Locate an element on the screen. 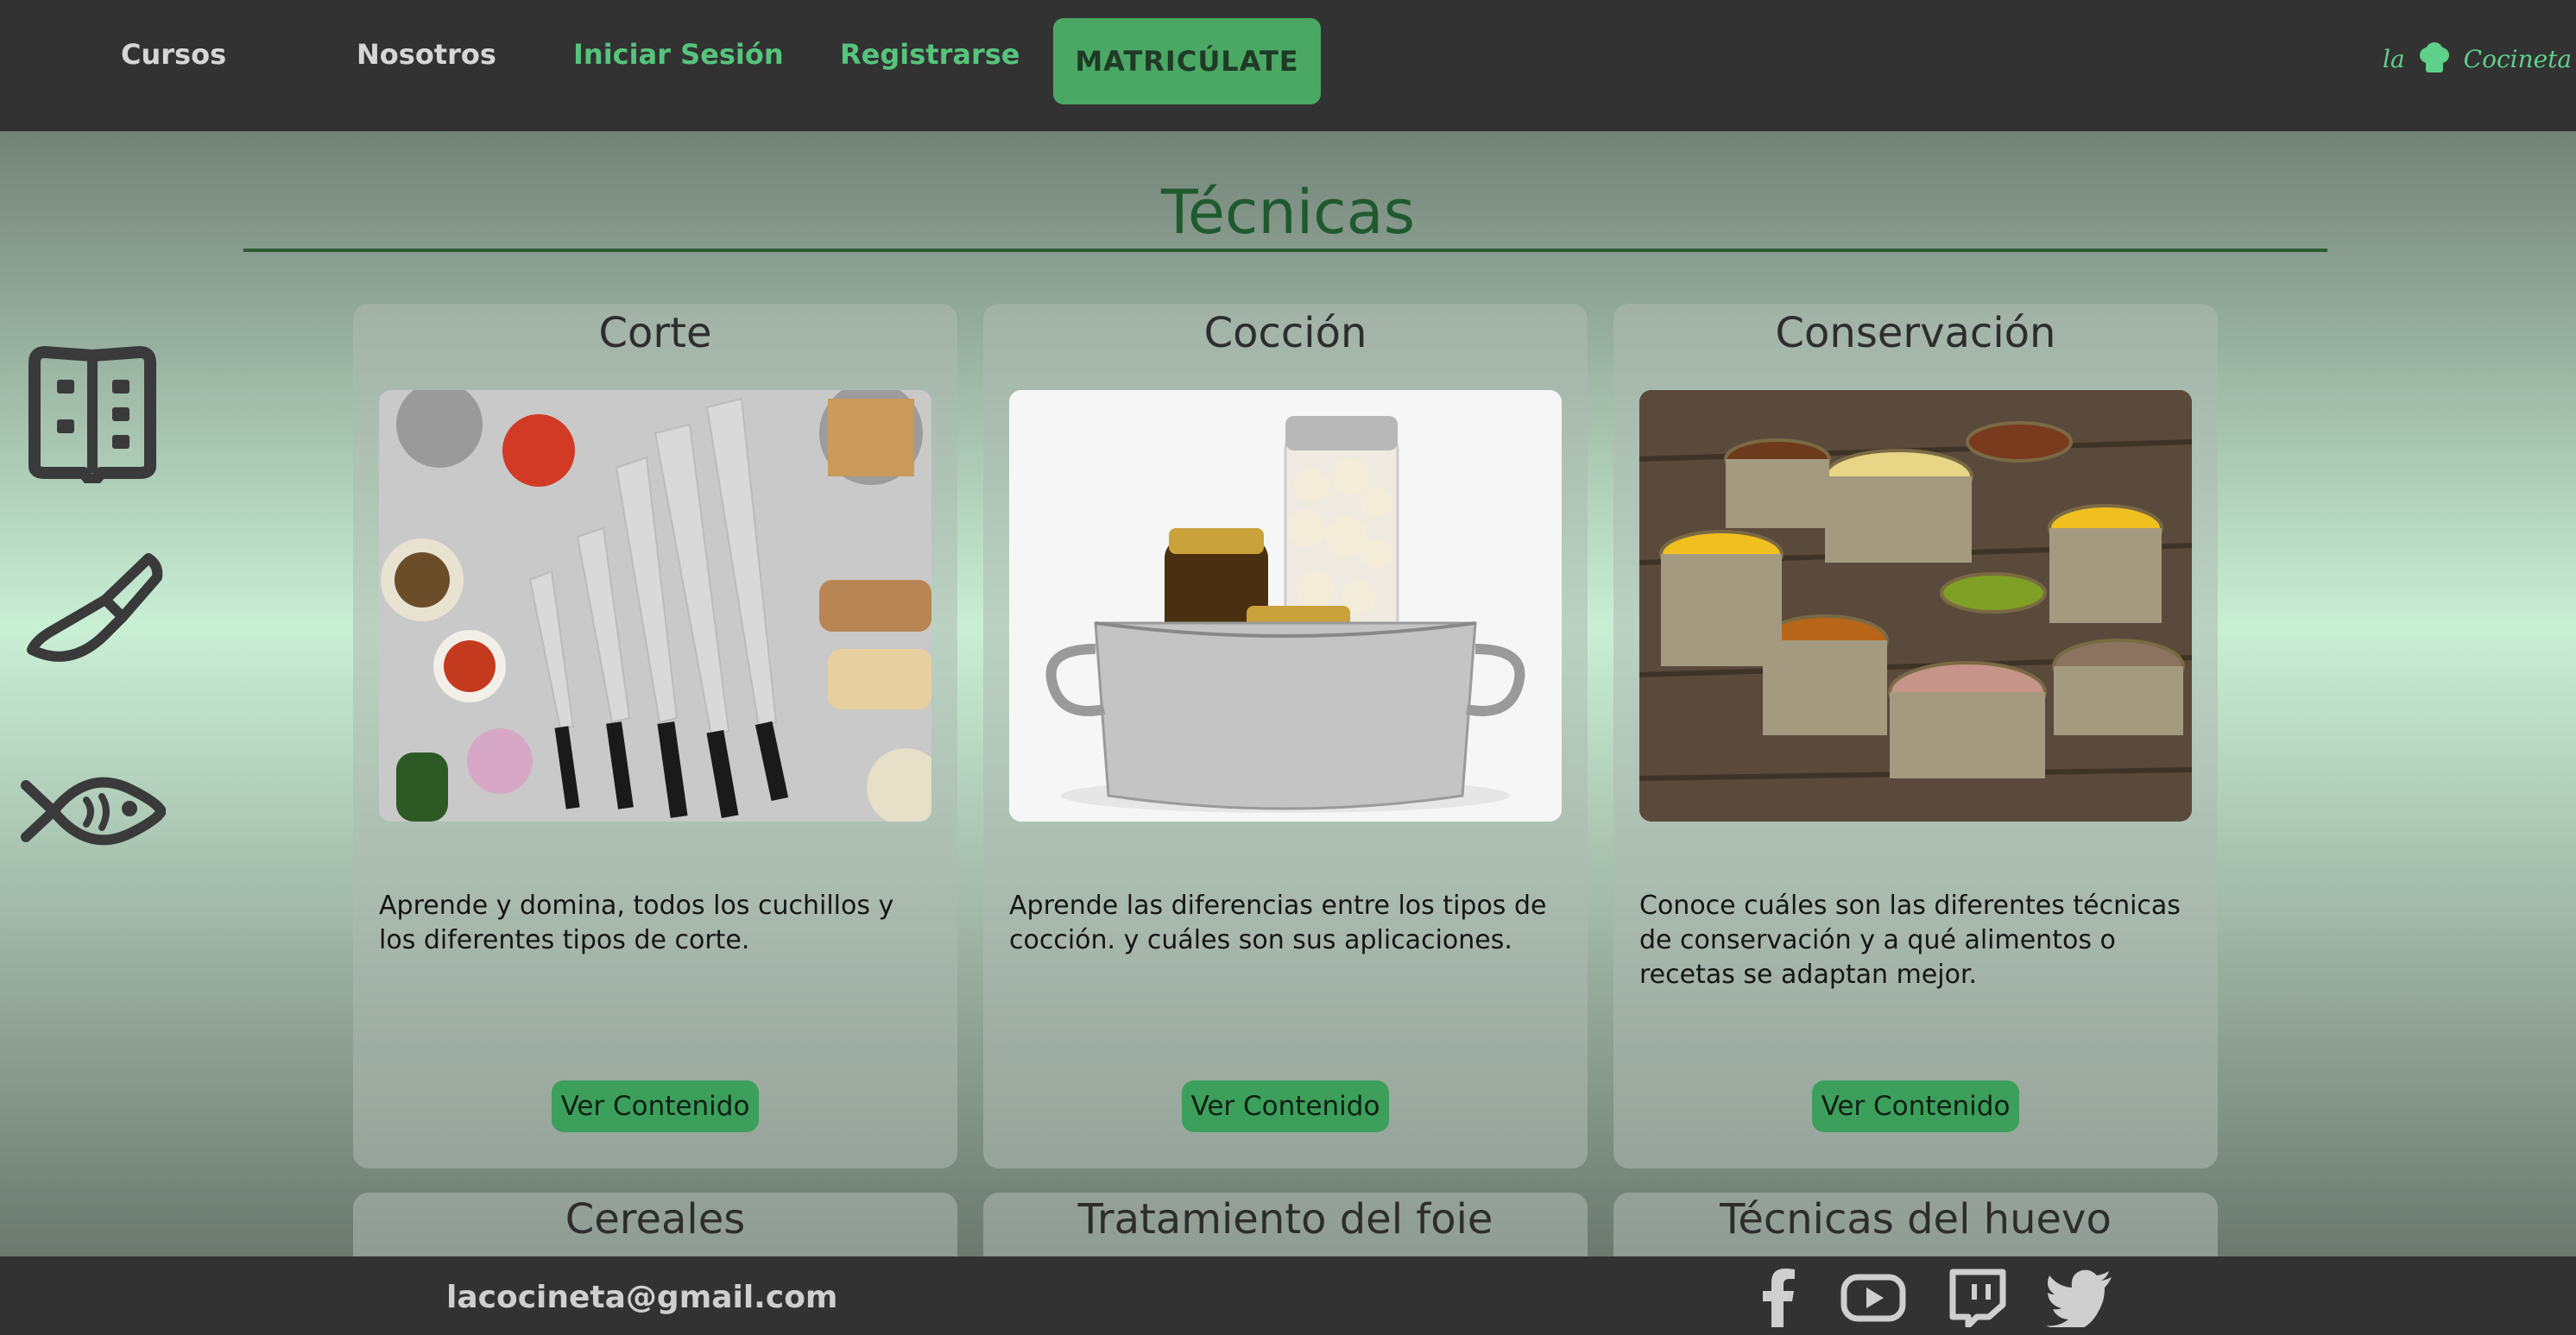  card-title: Técnicas del huevo is located at coordinates (1916, 1219).